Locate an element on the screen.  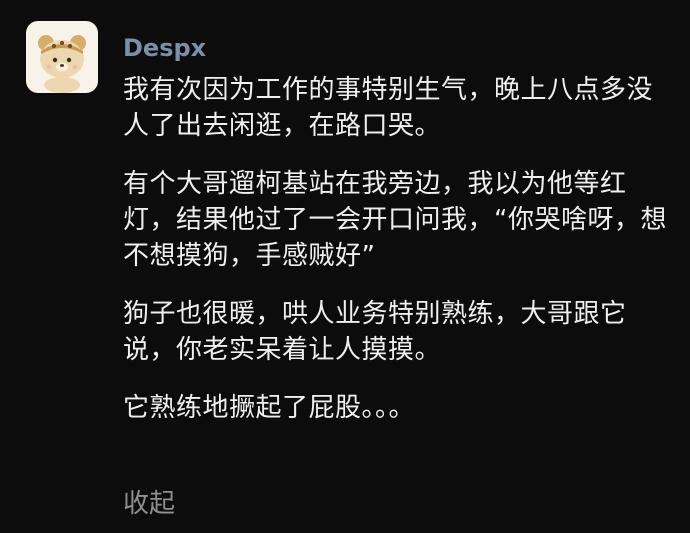
post-paragraph-1: 我有次因为工作的事特别生气，晚上八点多没人了出去闲逛，在路口哭。 is located at coordinates (388, 108).